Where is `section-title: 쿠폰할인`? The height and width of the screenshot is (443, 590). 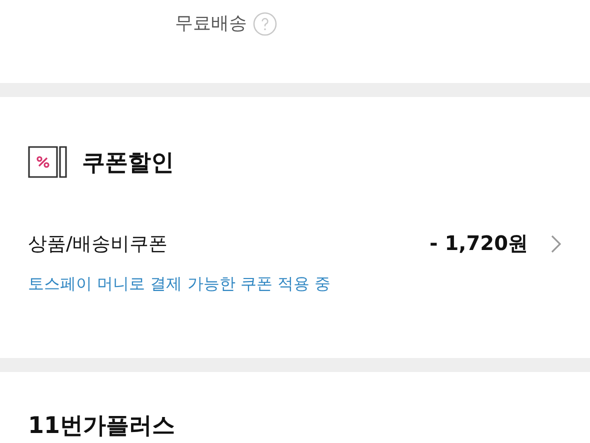 section-title: 쿠폰할인 is located at coordinates (128, 163).